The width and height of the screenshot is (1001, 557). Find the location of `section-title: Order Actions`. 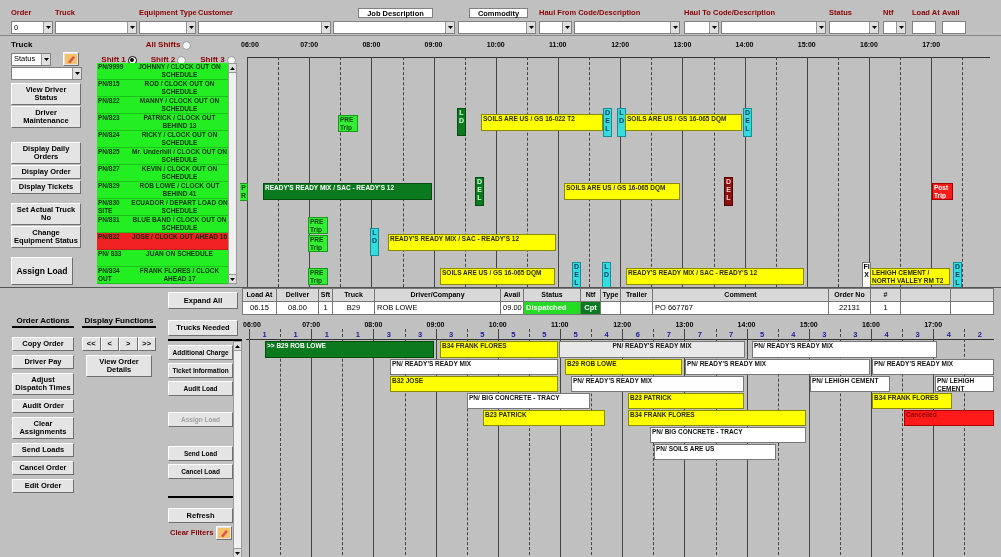

section-title: Order Actions is located at coordinates (43, 322).